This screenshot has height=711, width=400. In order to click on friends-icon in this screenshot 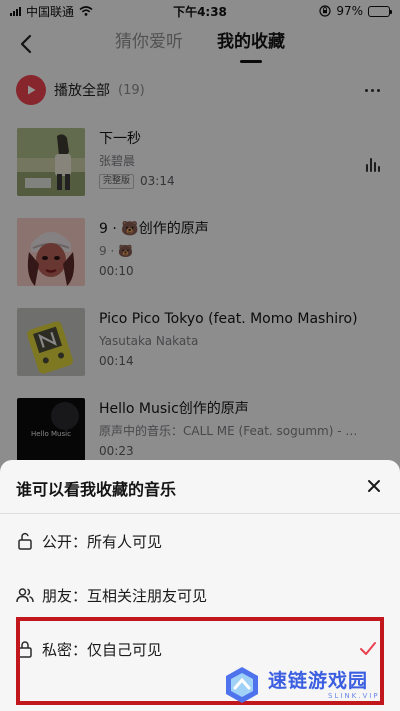, I will do `click(25, 595)`.